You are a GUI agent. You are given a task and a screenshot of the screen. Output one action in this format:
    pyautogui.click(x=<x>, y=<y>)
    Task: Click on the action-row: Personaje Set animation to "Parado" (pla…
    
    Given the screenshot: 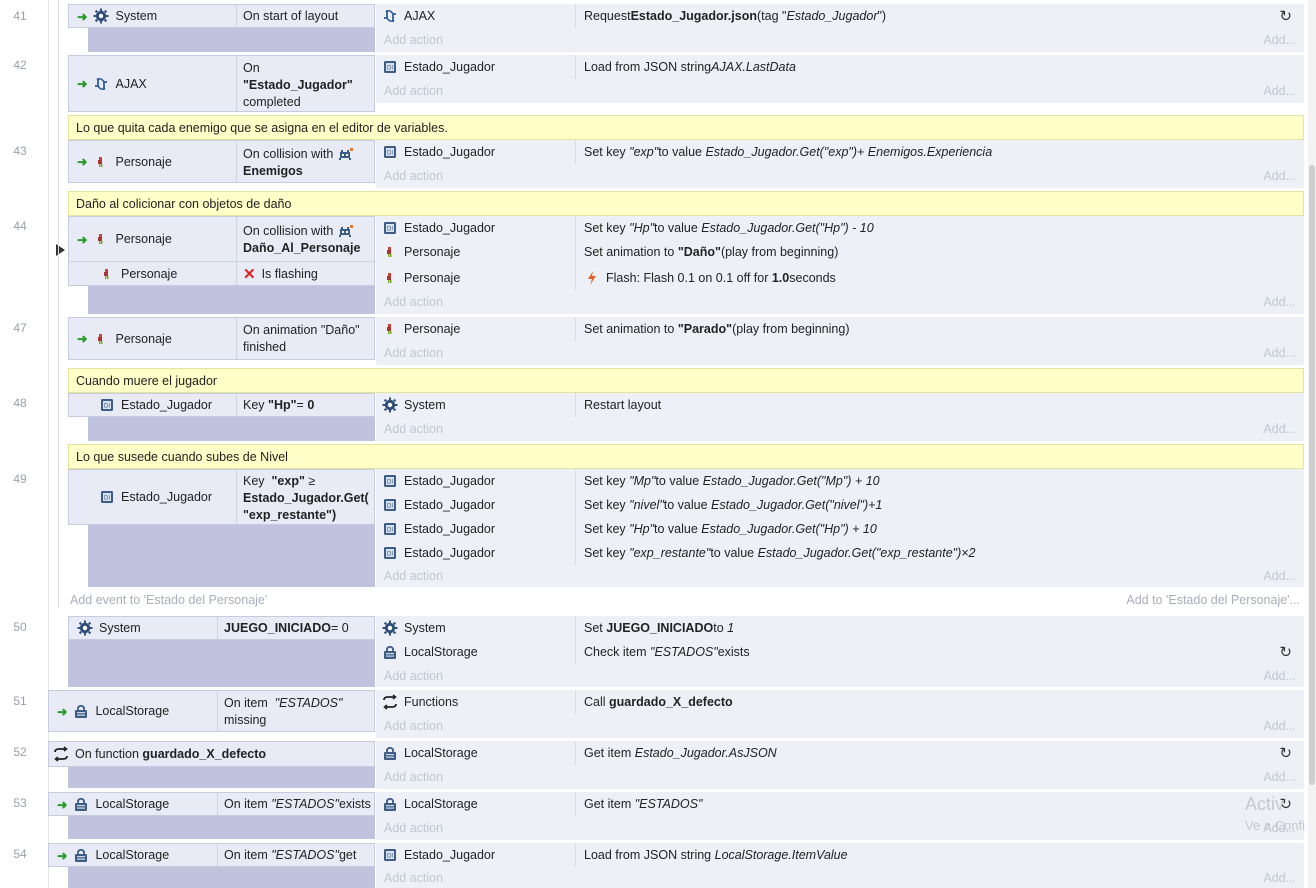 What is the action you would take?
    pyautogui.click(x=840, y=329)
    